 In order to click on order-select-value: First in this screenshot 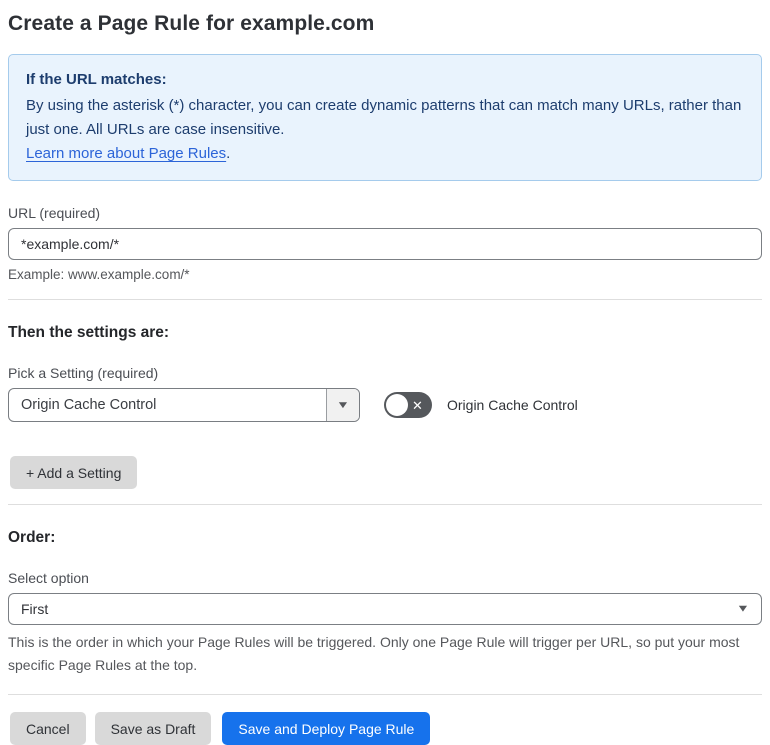, I will do `click(35, 609)`.